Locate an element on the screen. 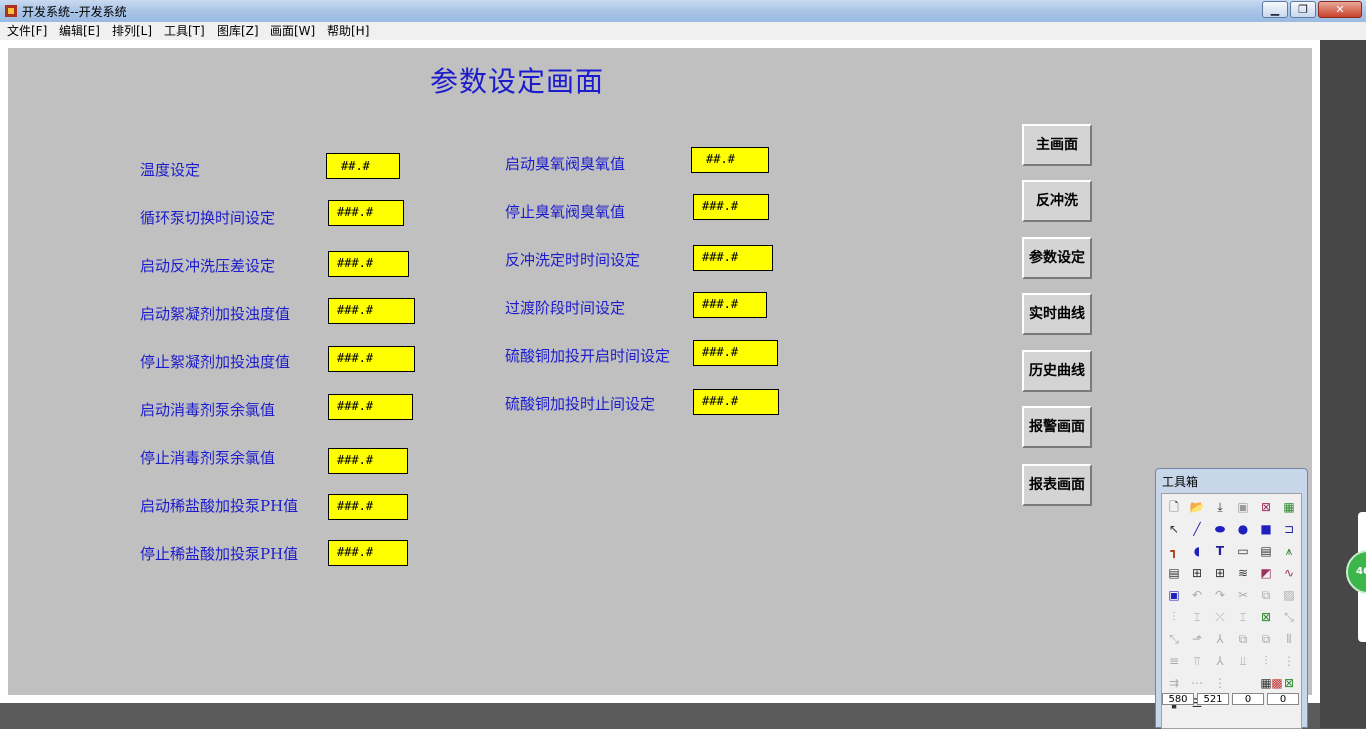  flip-icon: ⬏ is located at coordinates (1197, 639).